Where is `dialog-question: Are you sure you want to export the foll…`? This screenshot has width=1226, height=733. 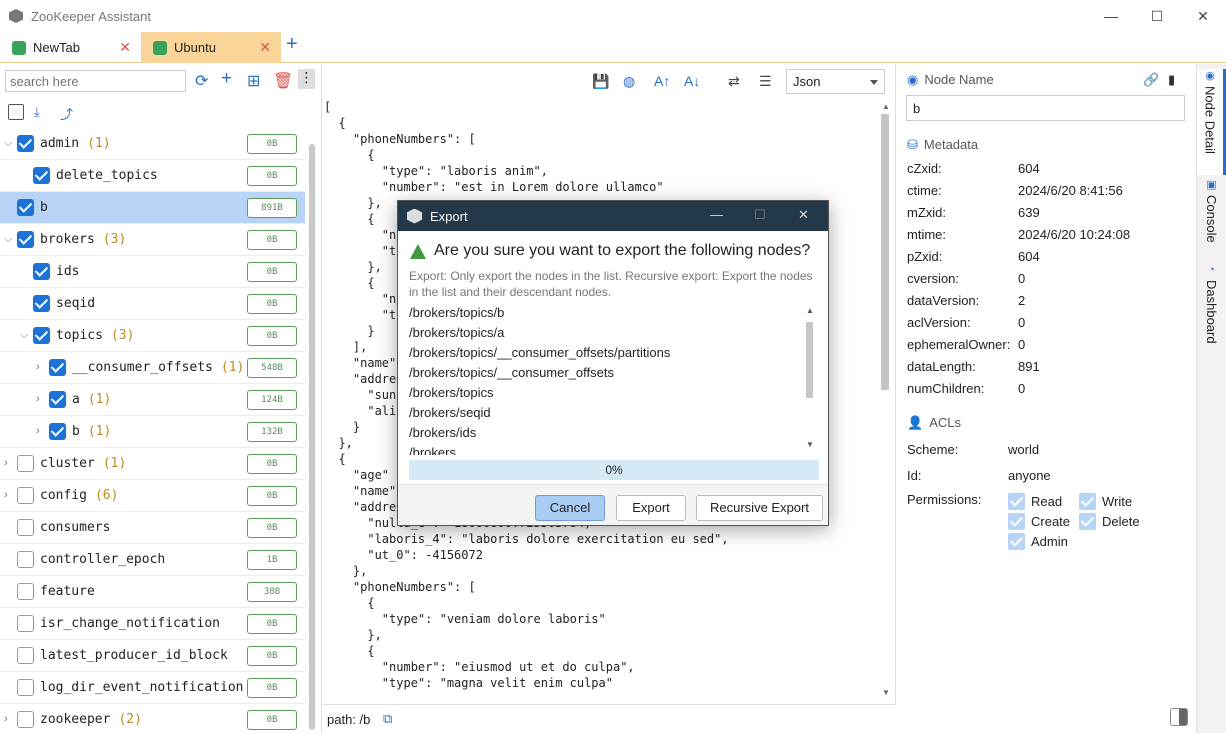
dialog-question: Are you sure you want to export the foll… is located at coordinates (610, 251).